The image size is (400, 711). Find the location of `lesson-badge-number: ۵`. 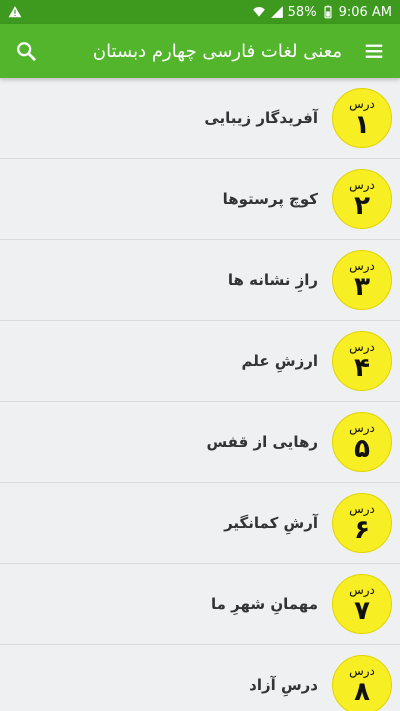

lesson-badge-number: ۵ is located at coordinates (362, 449).